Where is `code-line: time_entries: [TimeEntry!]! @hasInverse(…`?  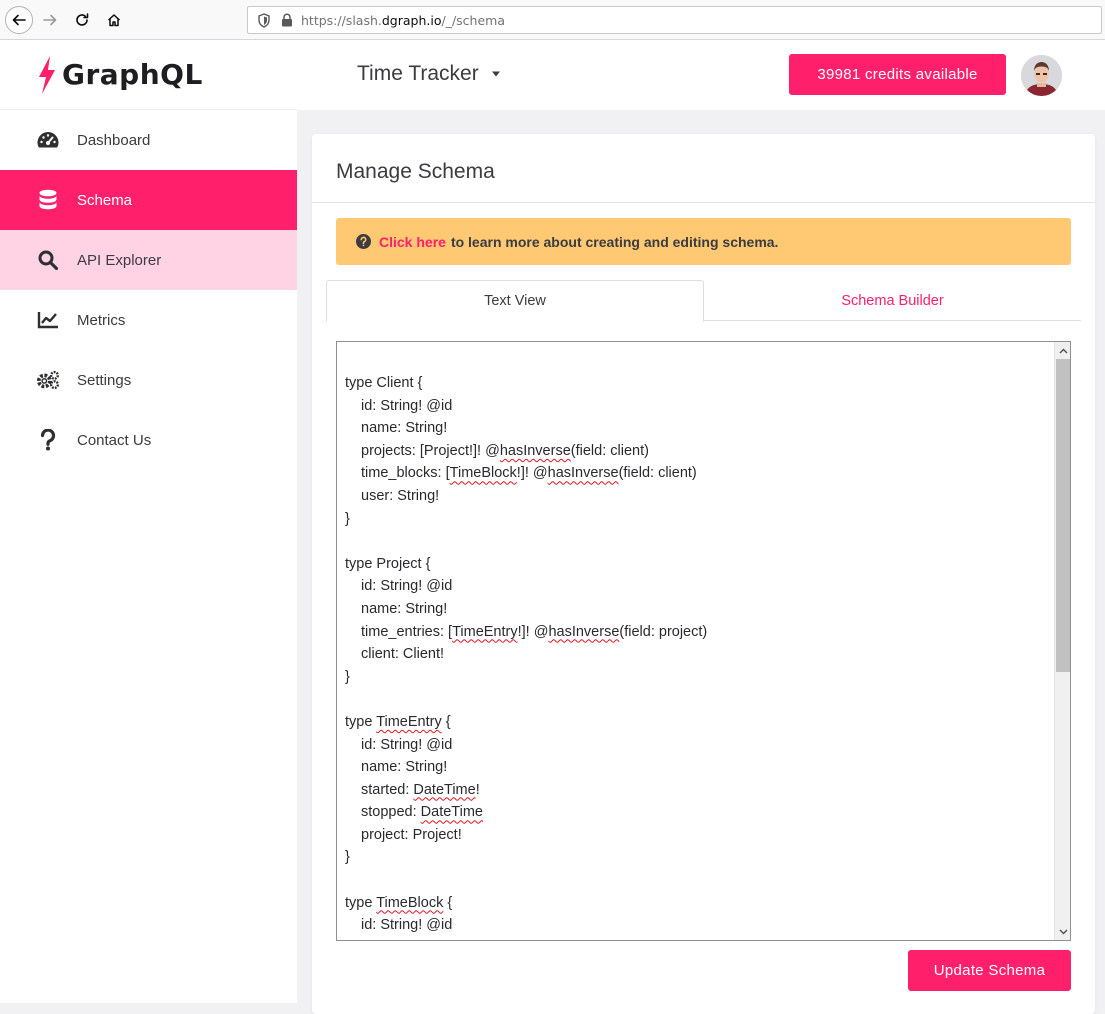 code-line: time_entries: [TimeEntry!]! @hasInverse(… is located at coordinates (534, 631).